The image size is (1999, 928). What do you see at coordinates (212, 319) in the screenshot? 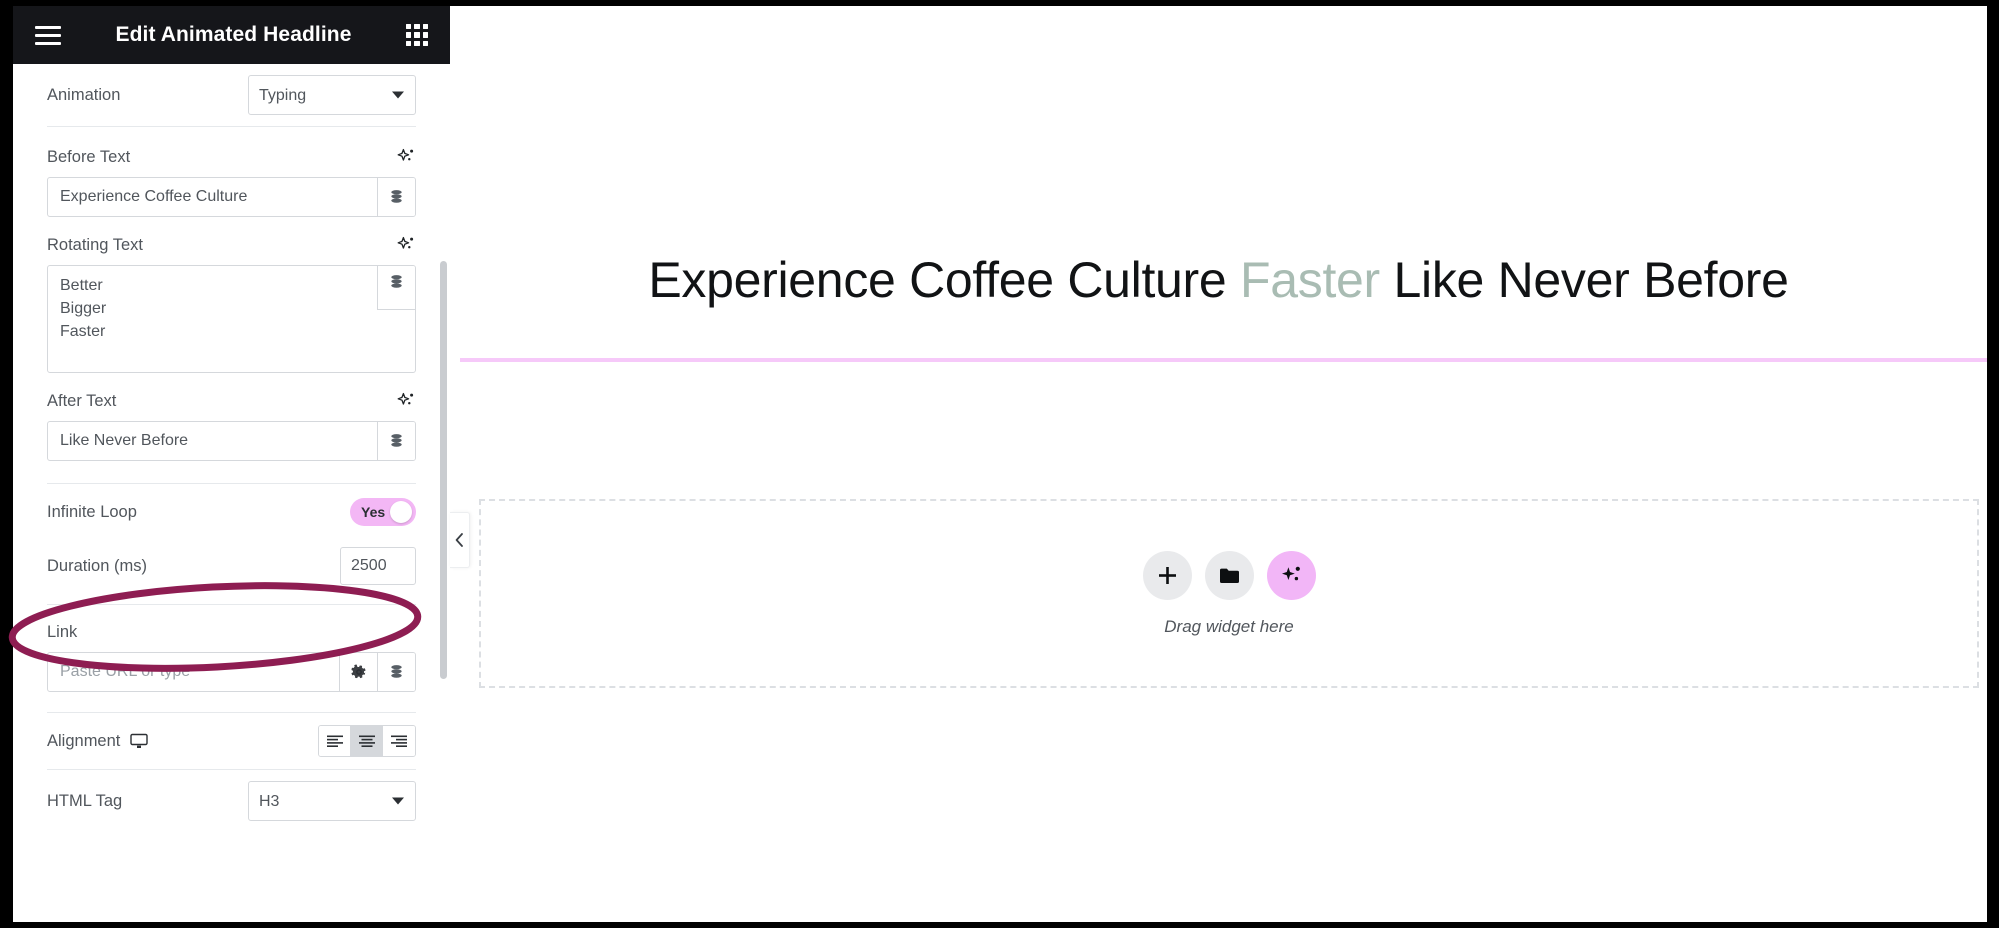
I see `rotating-text-textarea: Better Bigger Faster` at bounding box center [212, 319].